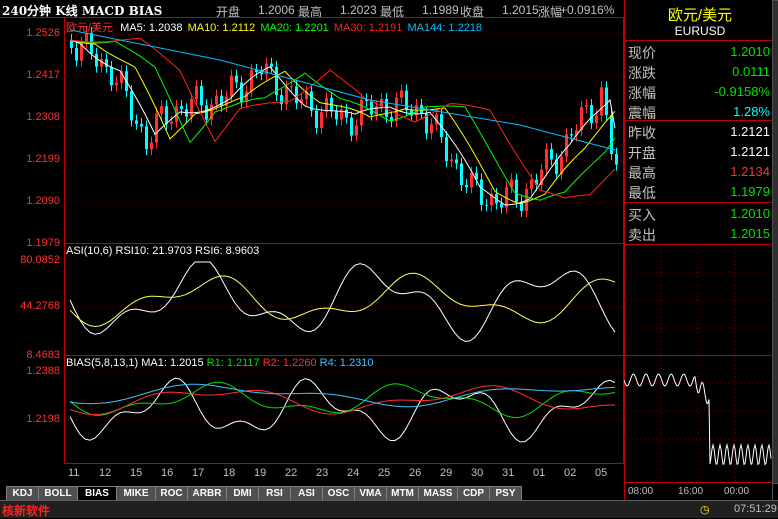 The width and height of the screenshot is (778, 519). I want to click on quote-label: 涨幅, so click(642, 93).